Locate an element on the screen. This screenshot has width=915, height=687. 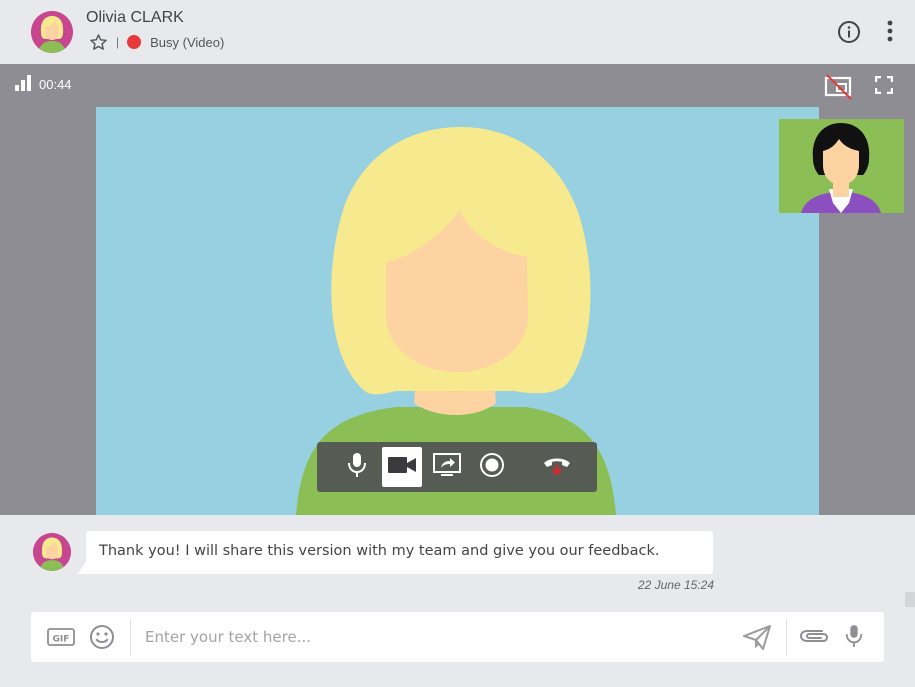
emoji-icon is located at coordinates (102, 637).